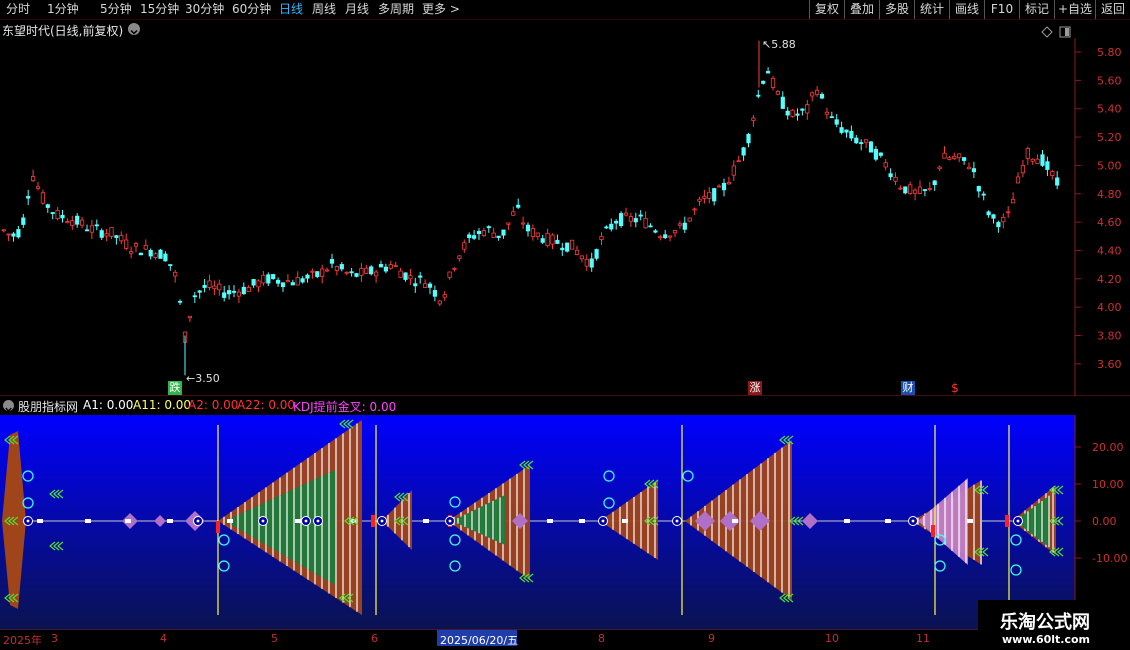  Describe the element at coordinates (441, 9) in the screenshot. I see `more-periods-menu: 更多 >` at that location.